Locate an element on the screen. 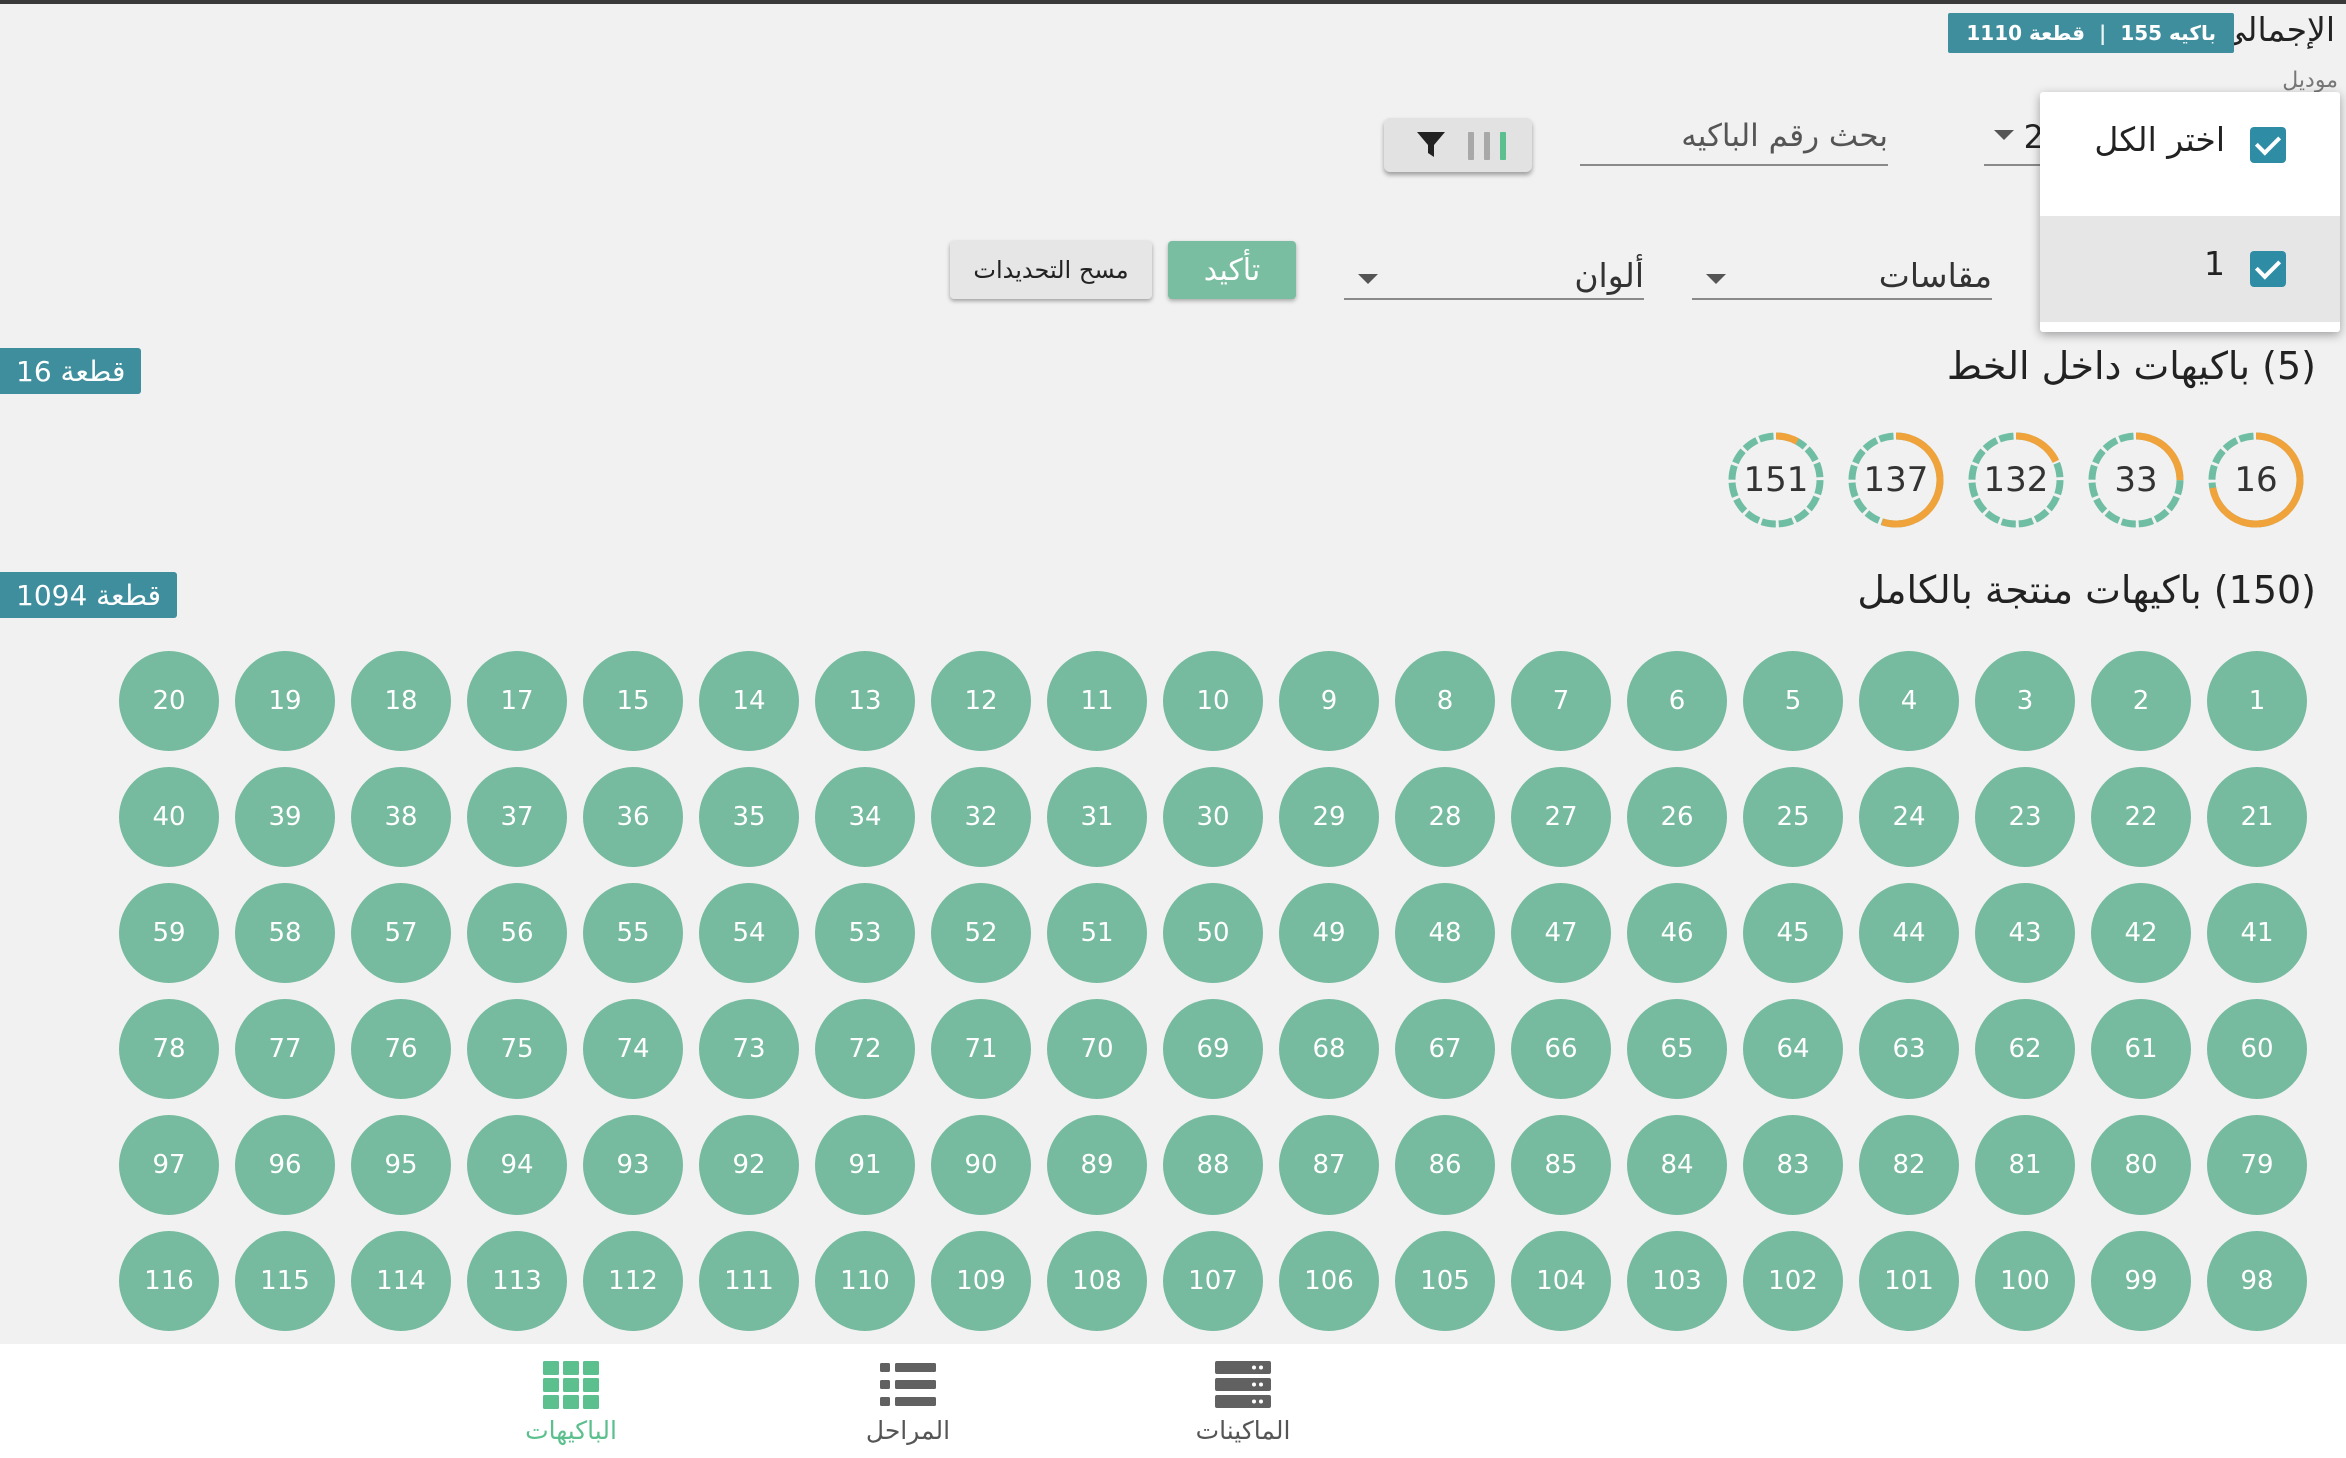 This screenshot has width=2346, height=1458. batch-circle: 49 is located at coordinates (1329, 933).